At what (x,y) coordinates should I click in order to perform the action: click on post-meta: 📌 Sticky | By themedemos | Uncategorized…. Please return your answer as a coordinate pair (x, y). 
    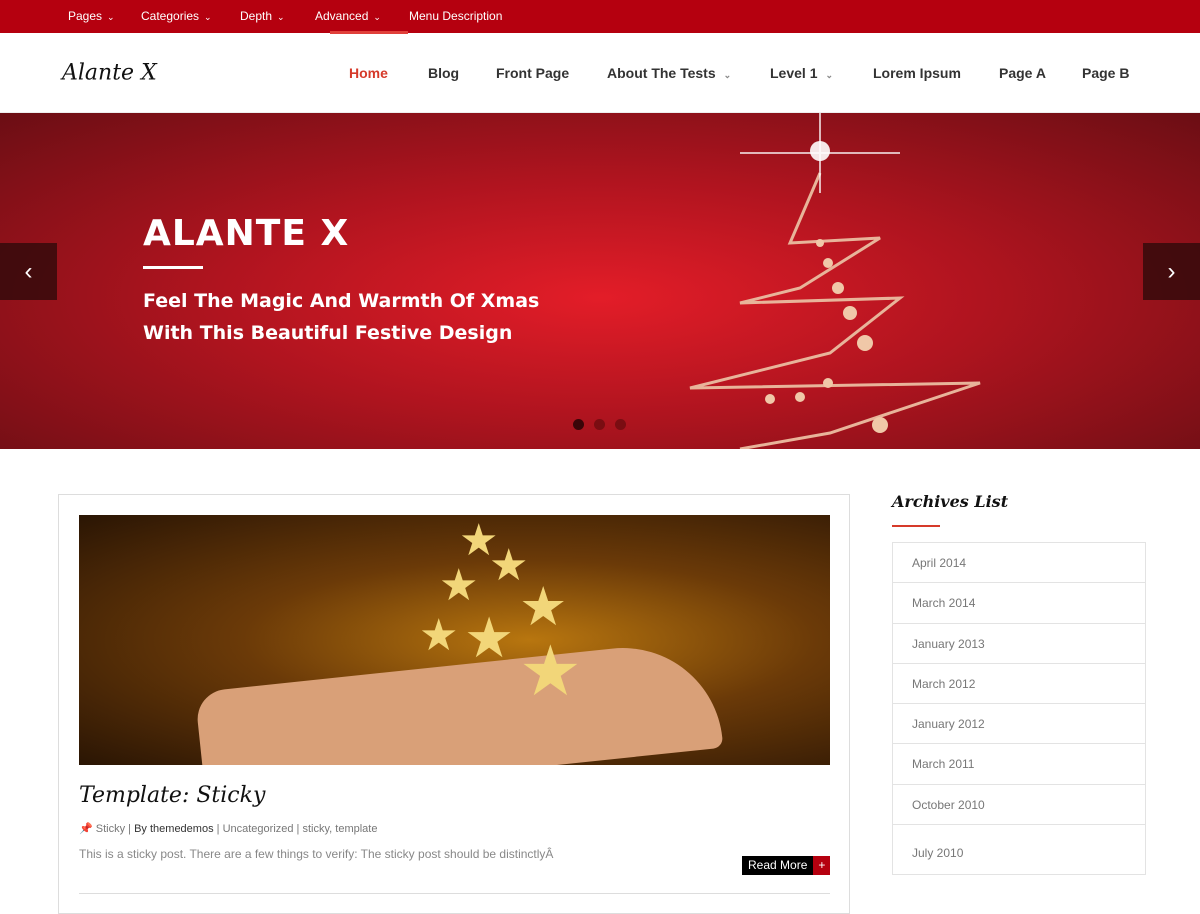
    Looking at the image, I should click on (228, 829).